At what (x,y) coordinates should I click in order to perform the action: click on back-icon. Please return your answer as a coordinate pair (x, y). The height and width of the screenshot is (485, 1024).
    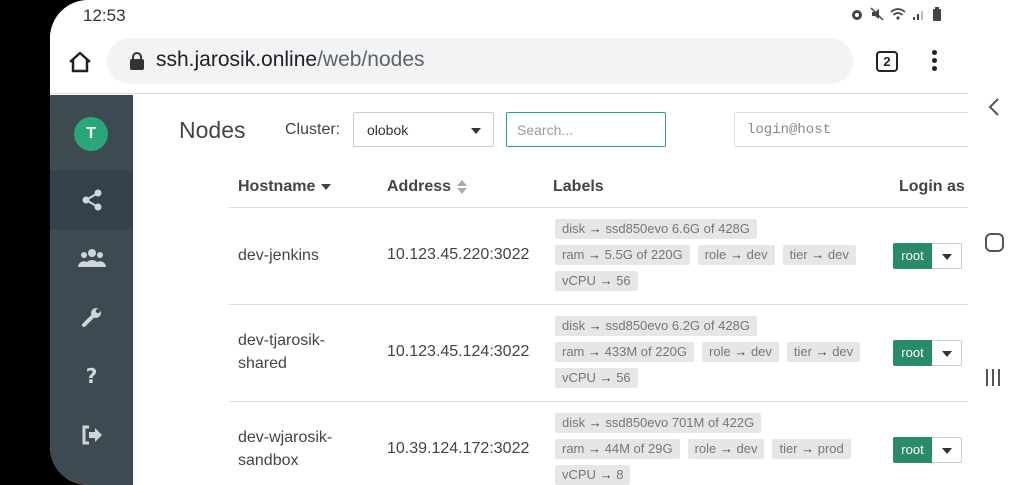
    Looking at the image, I should click on (994, 107).